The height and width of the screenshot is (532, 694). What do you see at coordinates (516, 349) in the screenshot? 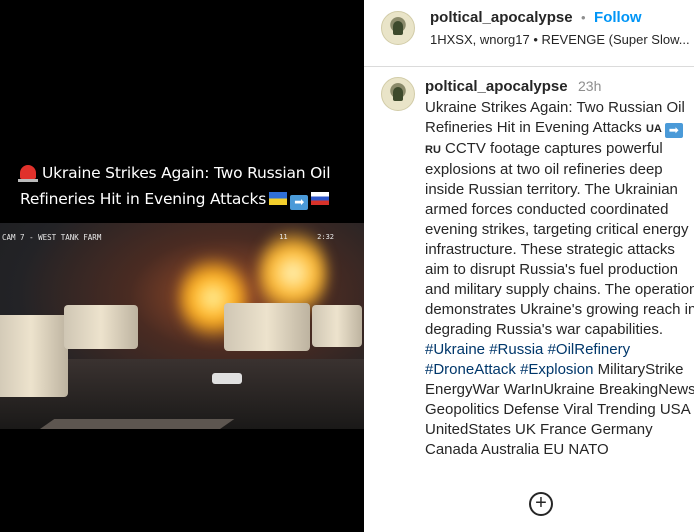
I see `hashtag-link: #Russia` at bounding box center [516, 349].